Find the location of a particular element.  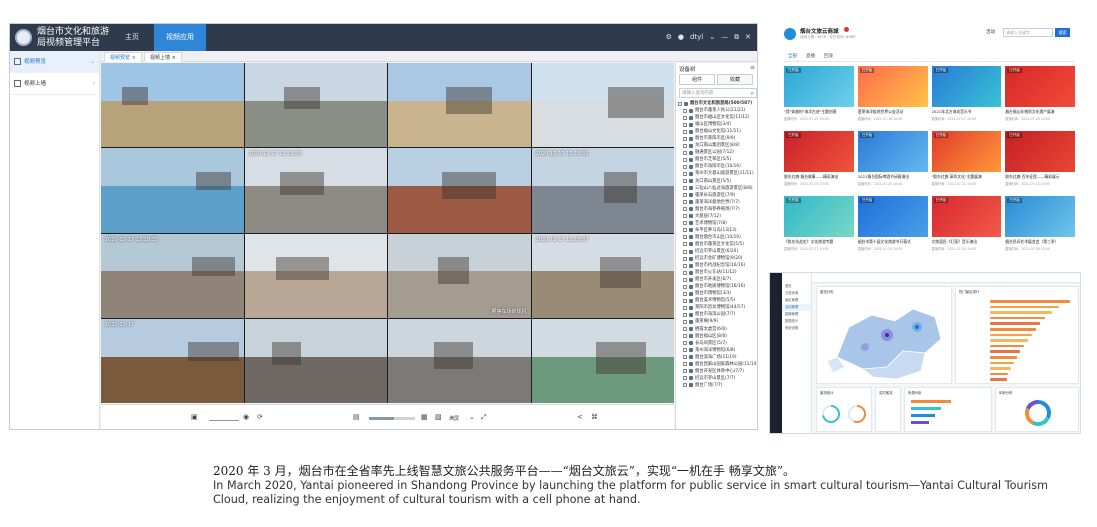

grid-layout-icon: ▦ is located at coordinates (424, 417).